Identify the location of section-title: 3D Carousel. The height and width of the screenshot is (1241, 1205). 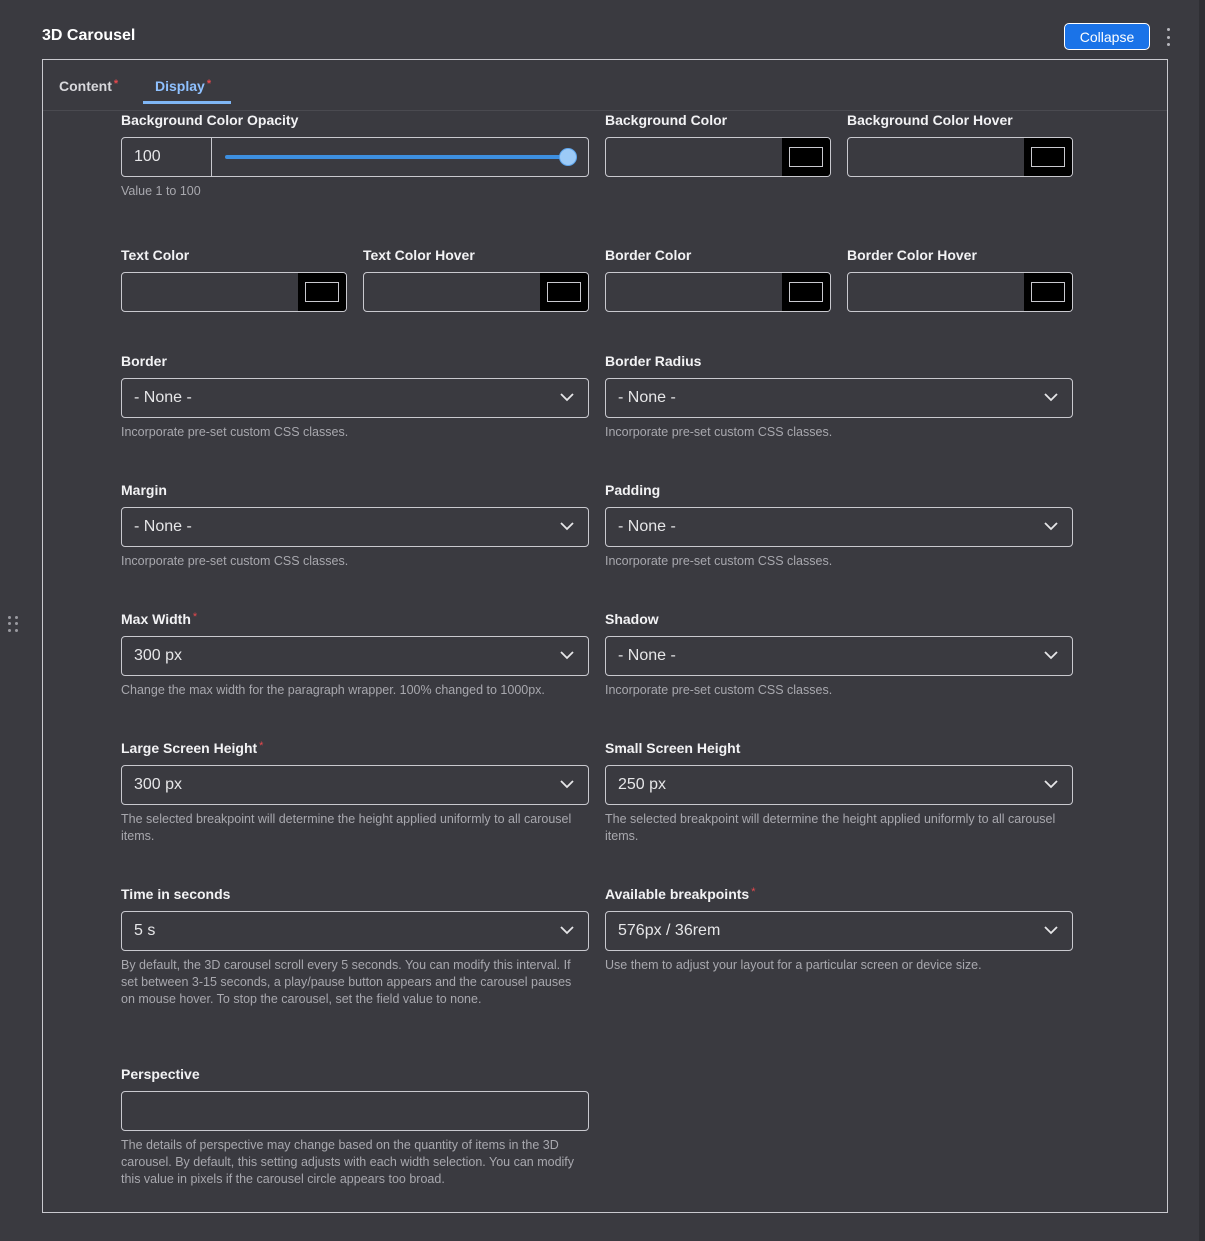
(89, 35).